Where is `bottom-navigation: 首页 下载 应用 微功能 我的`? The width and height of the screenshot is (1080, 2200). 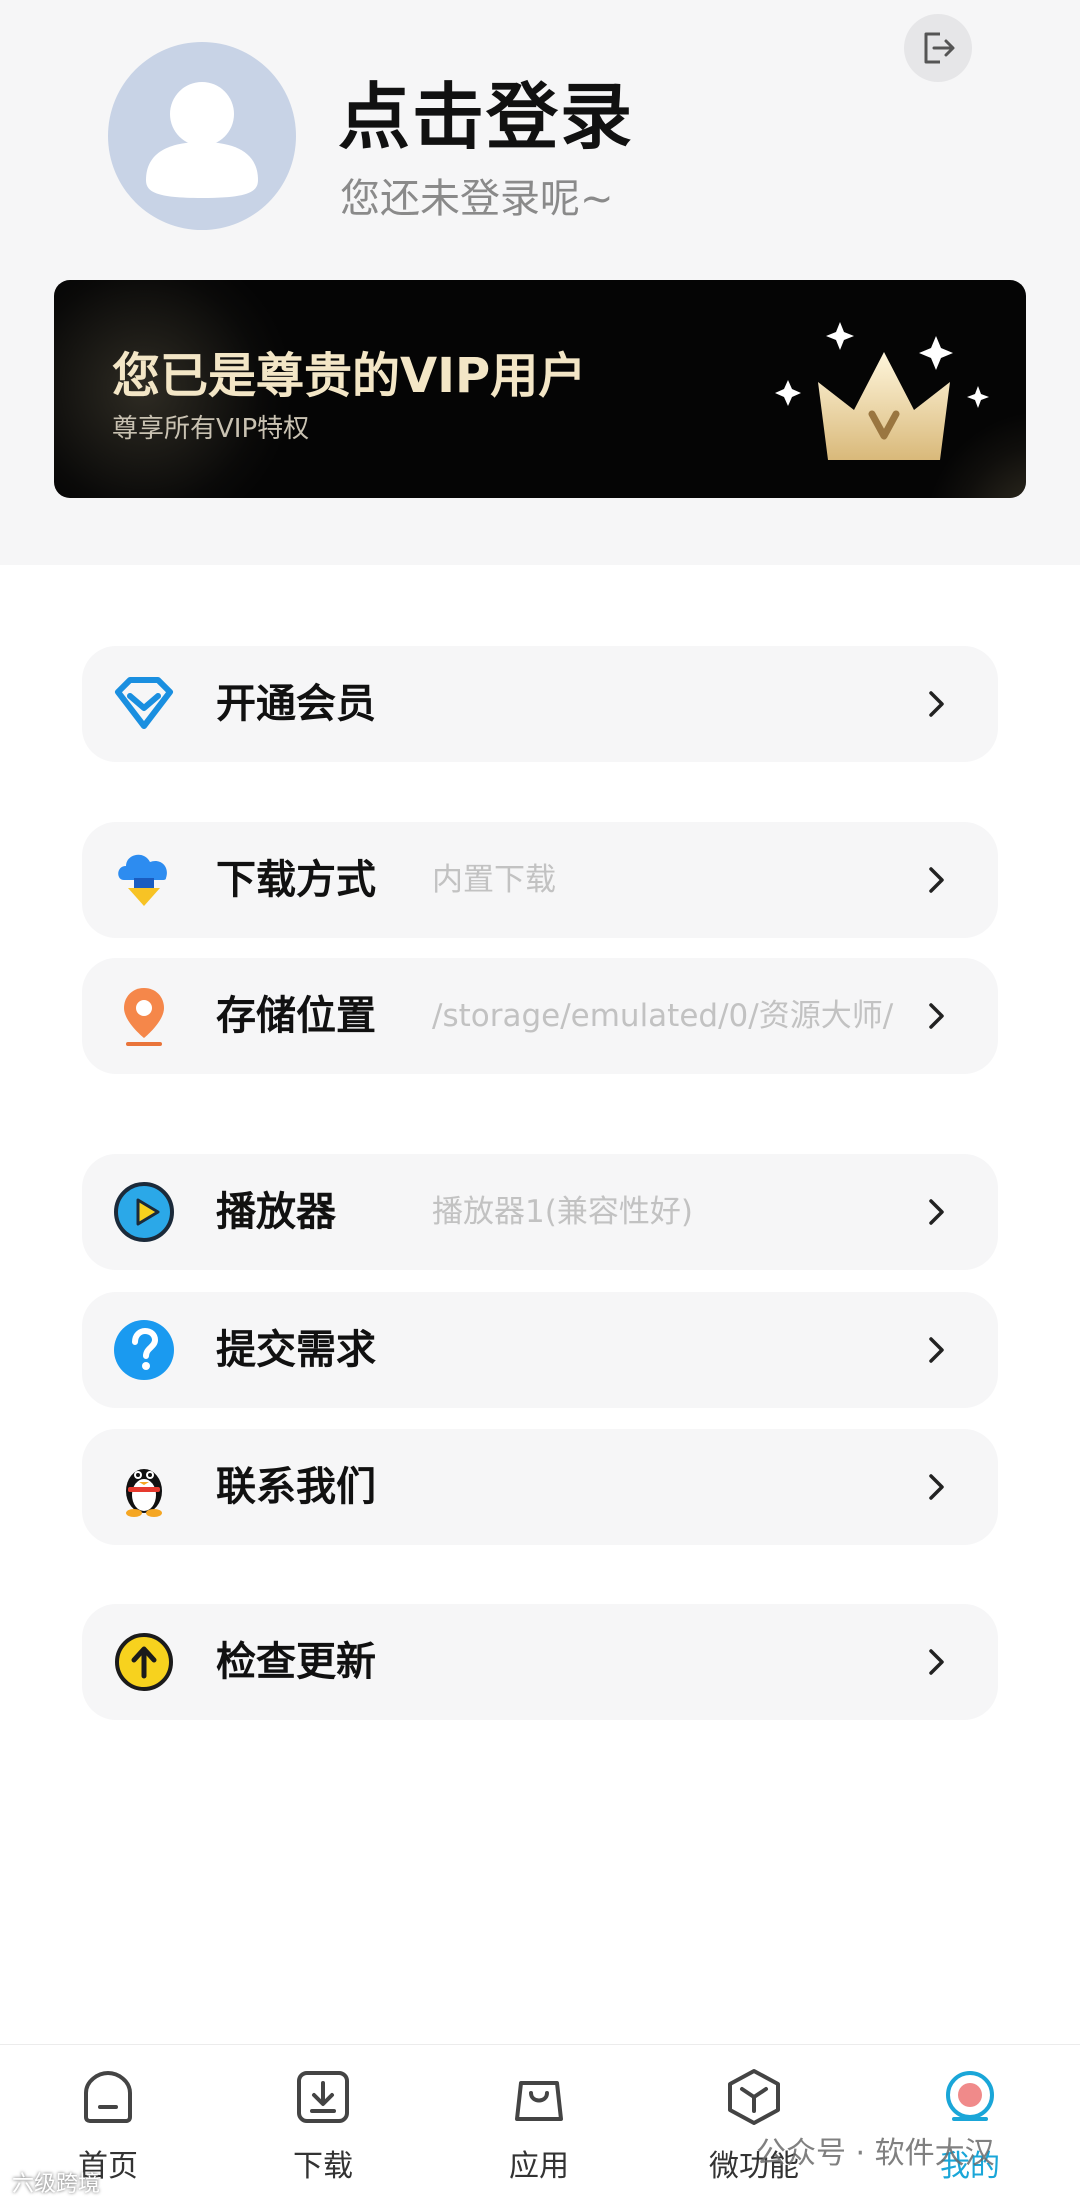
bottom-navigation: 首页 下载 应用 微功能 我的 is located at coordinates (540, 2122).